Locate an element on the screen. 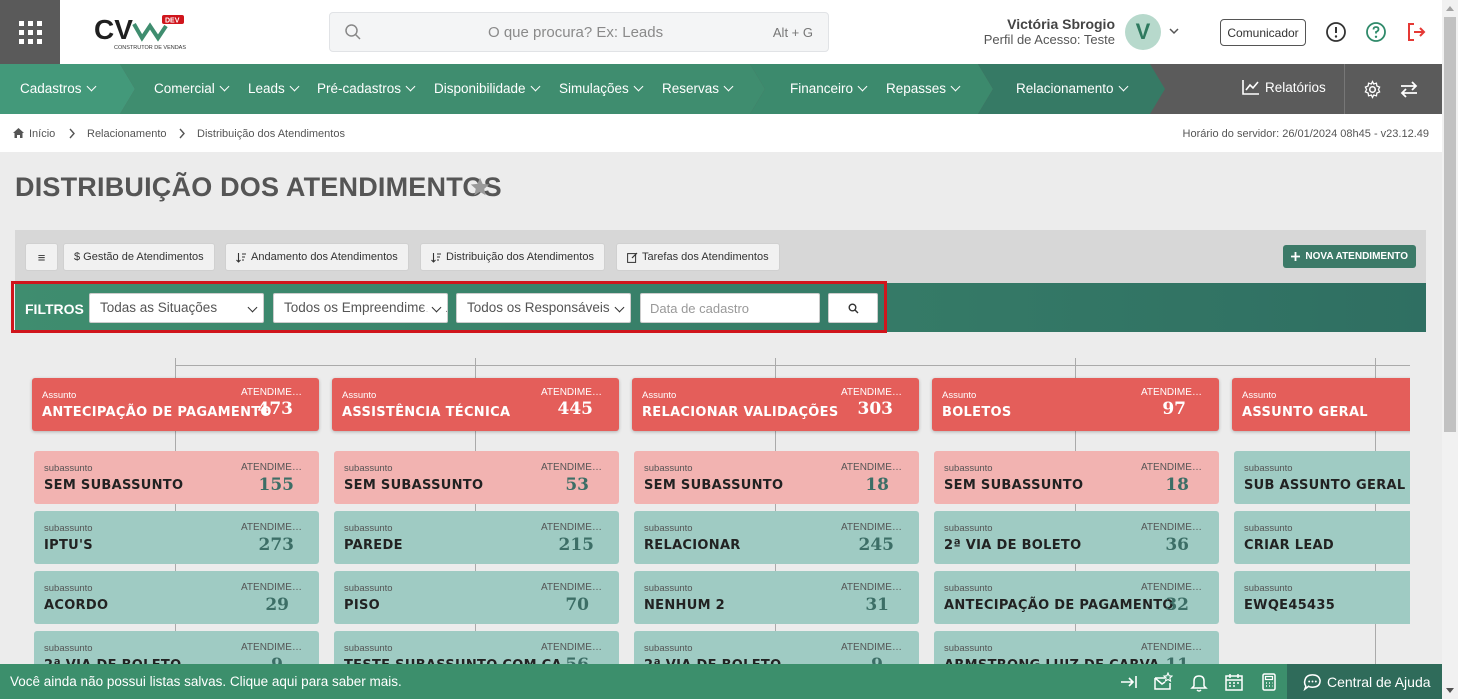  nav-disponibilidade: Disponibilidade is located at coordinates (487, 88).